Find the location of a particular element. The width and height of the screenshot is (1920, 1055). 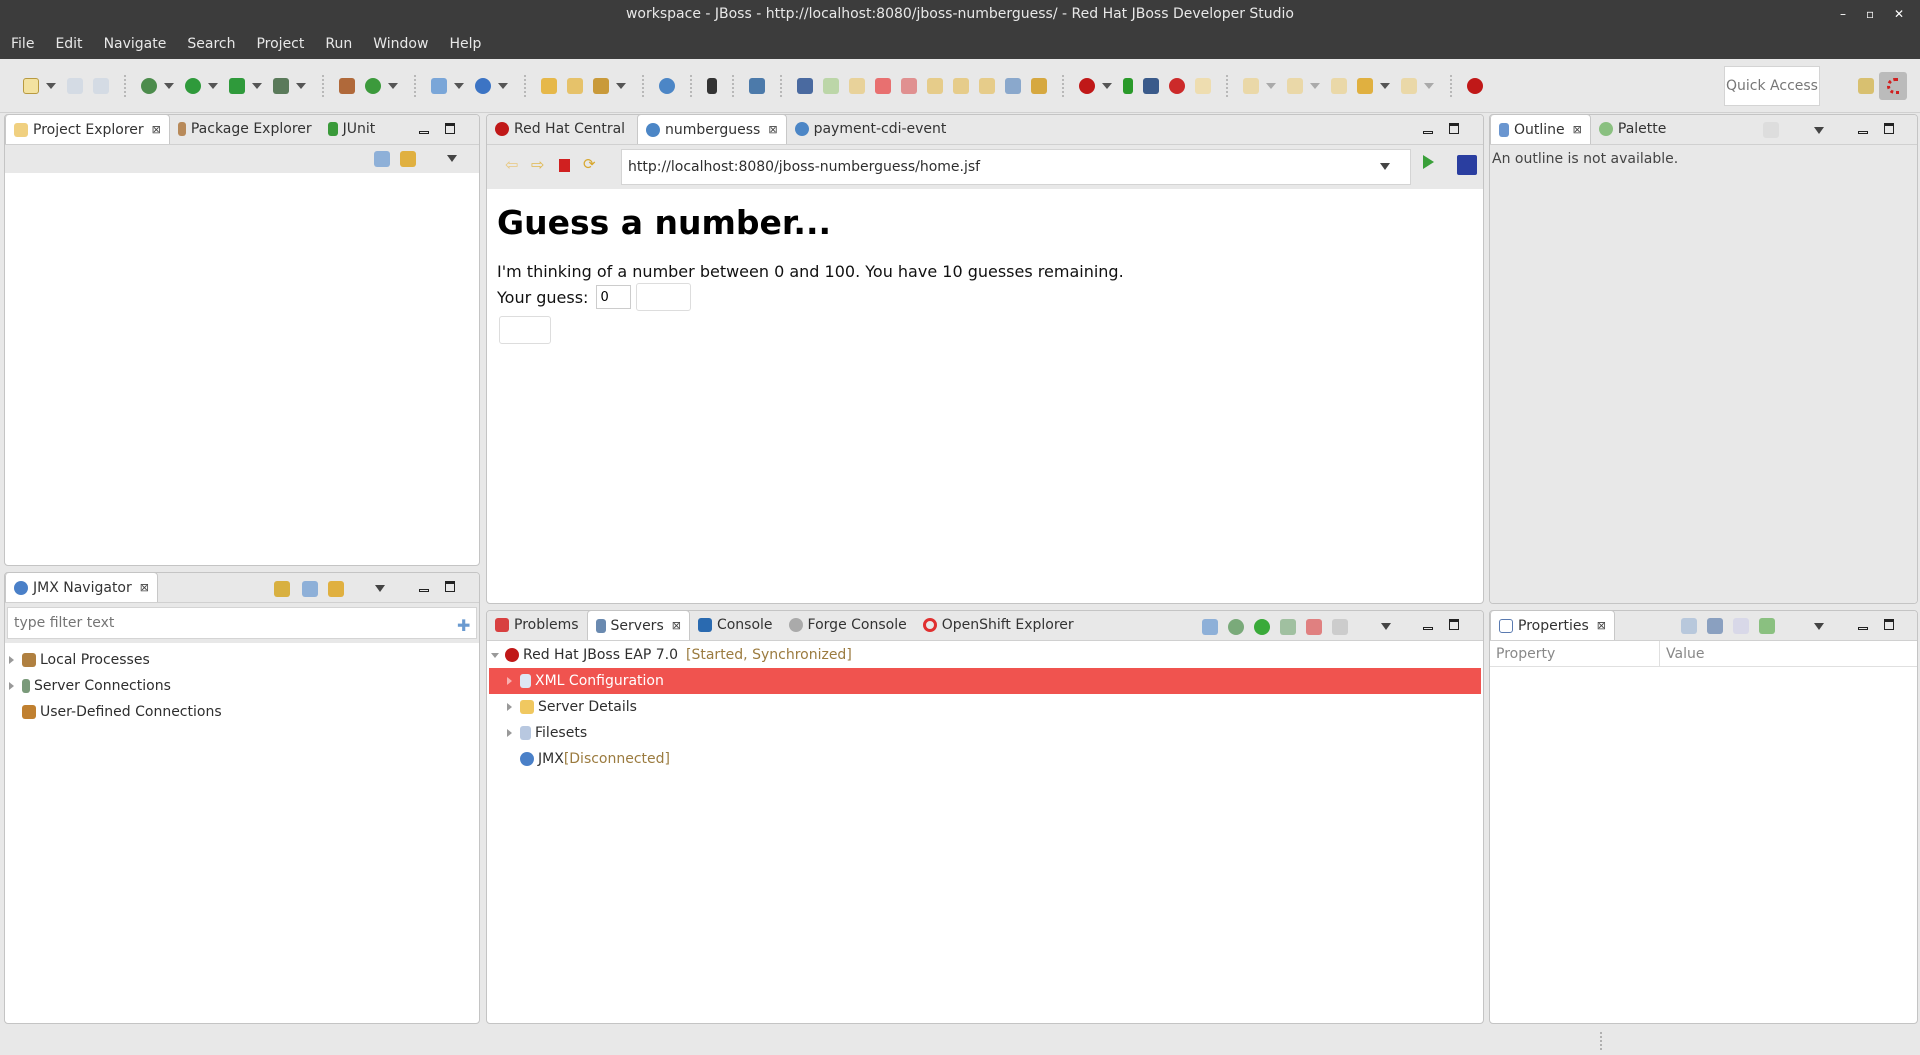

url-history-dropdown is located at coordinates (1385, 166).